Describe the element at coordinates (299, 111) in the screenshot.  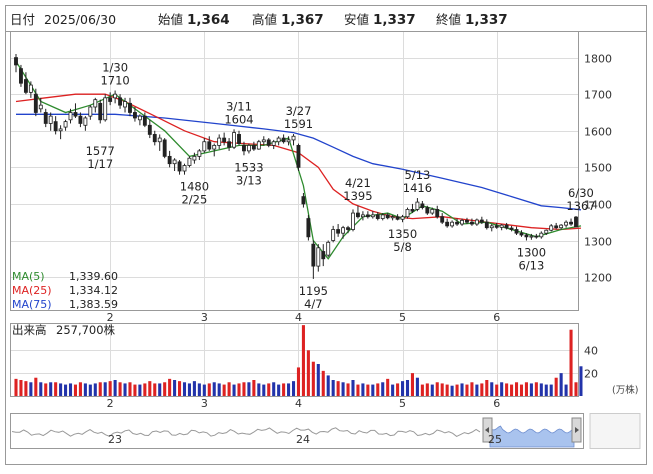
I see `annotation-date: 3/27` at that location.